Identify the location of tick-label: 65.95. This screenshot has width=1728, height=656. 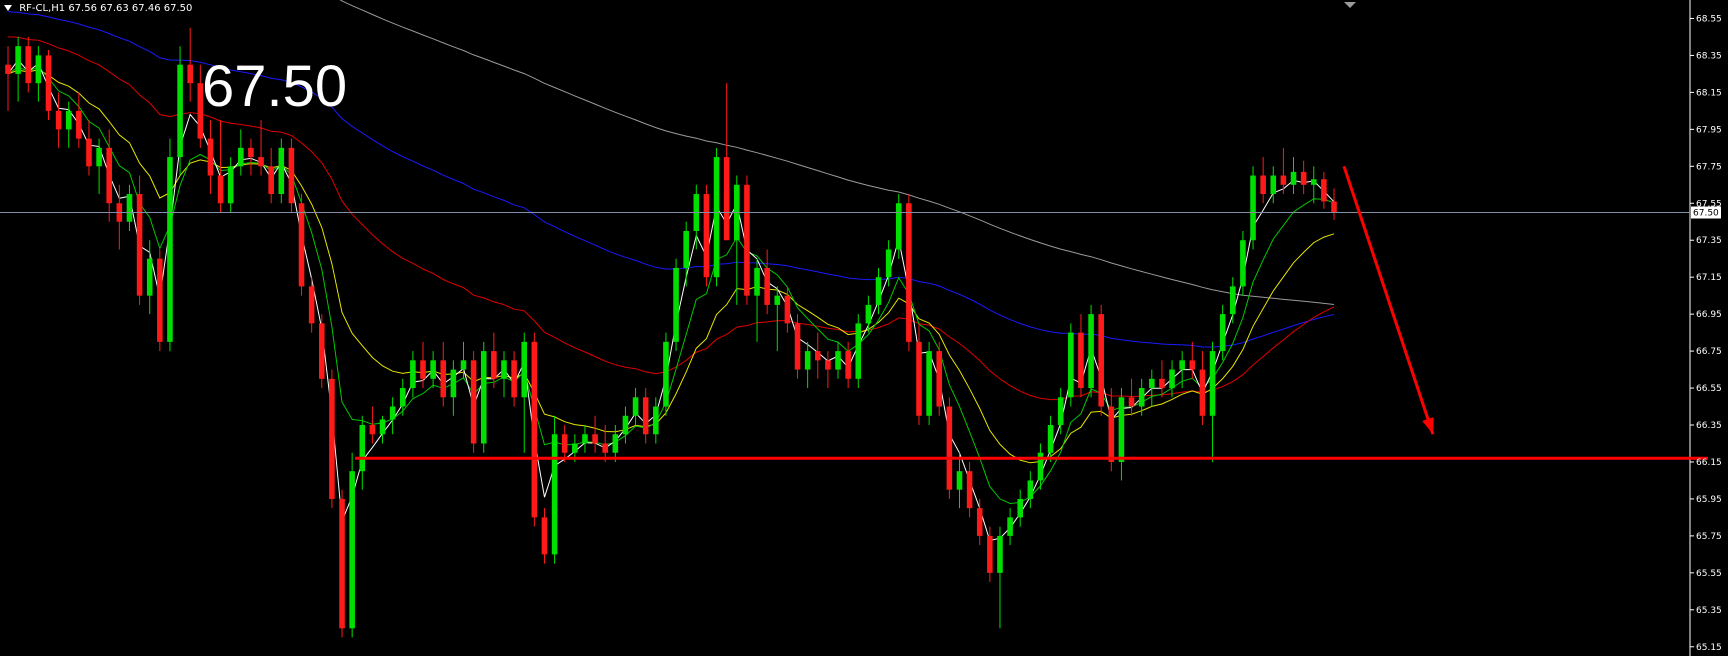
(1709, 500).